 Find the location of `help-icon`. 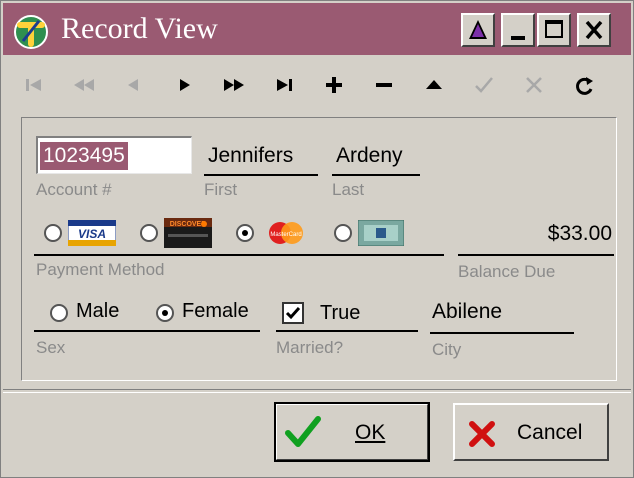

help-icon is located at coordinates (478, 29).